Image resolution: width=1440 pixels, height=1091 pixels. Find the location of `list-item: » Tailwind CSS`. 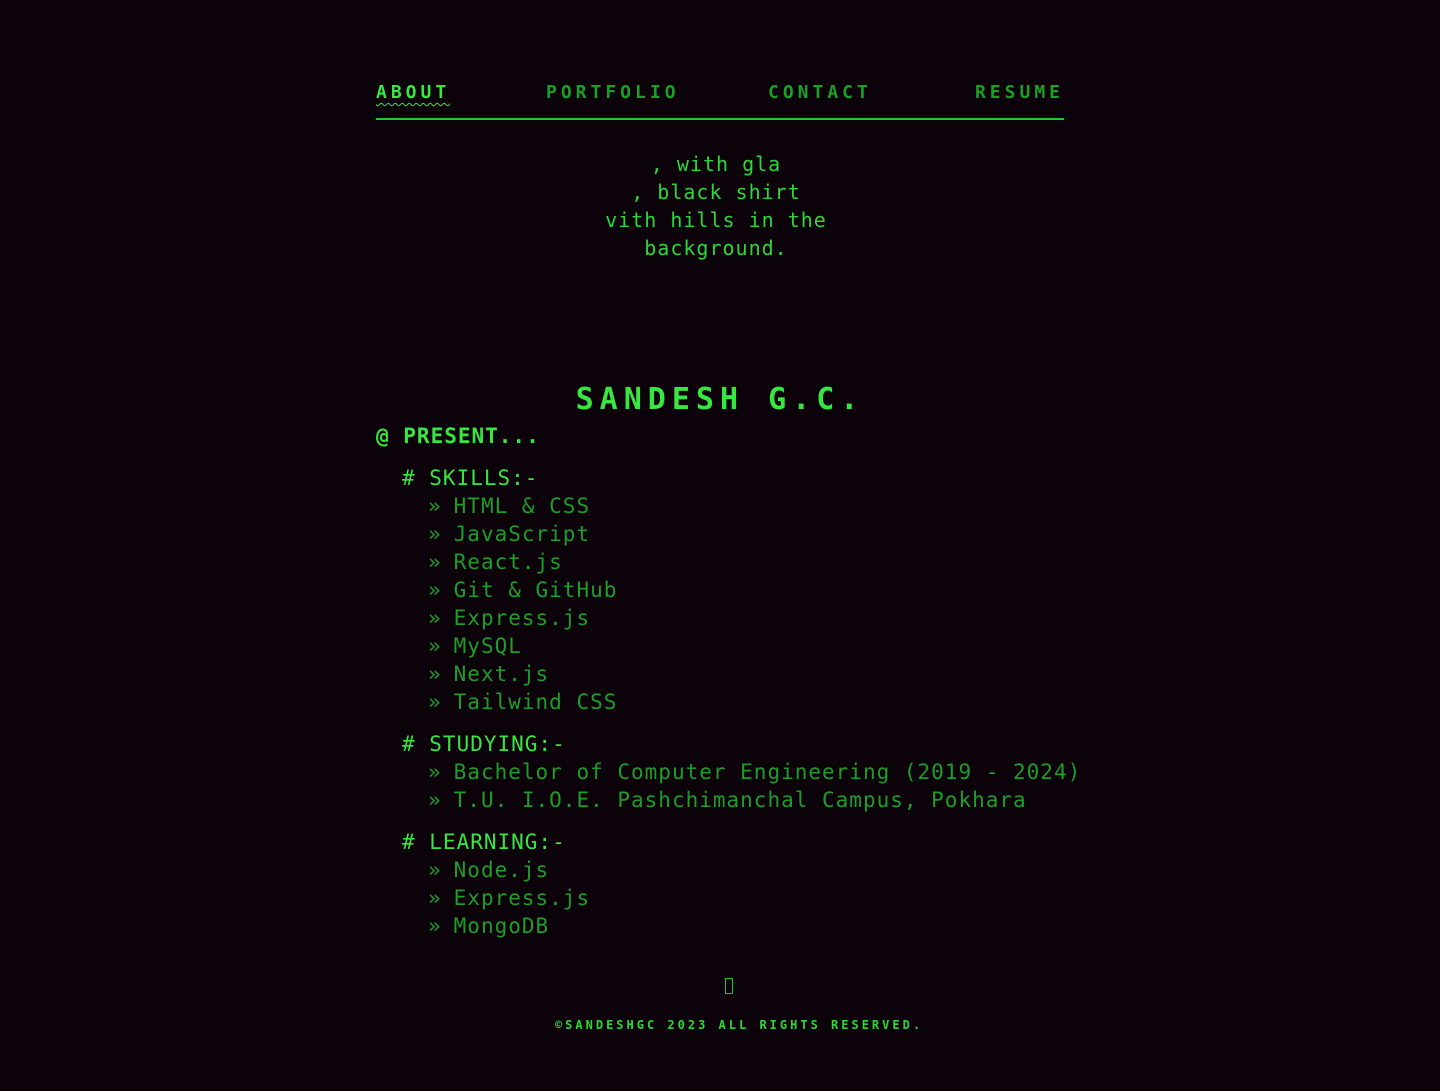

list-item: » Tailwind CSS is located at coordinates (509, 702).